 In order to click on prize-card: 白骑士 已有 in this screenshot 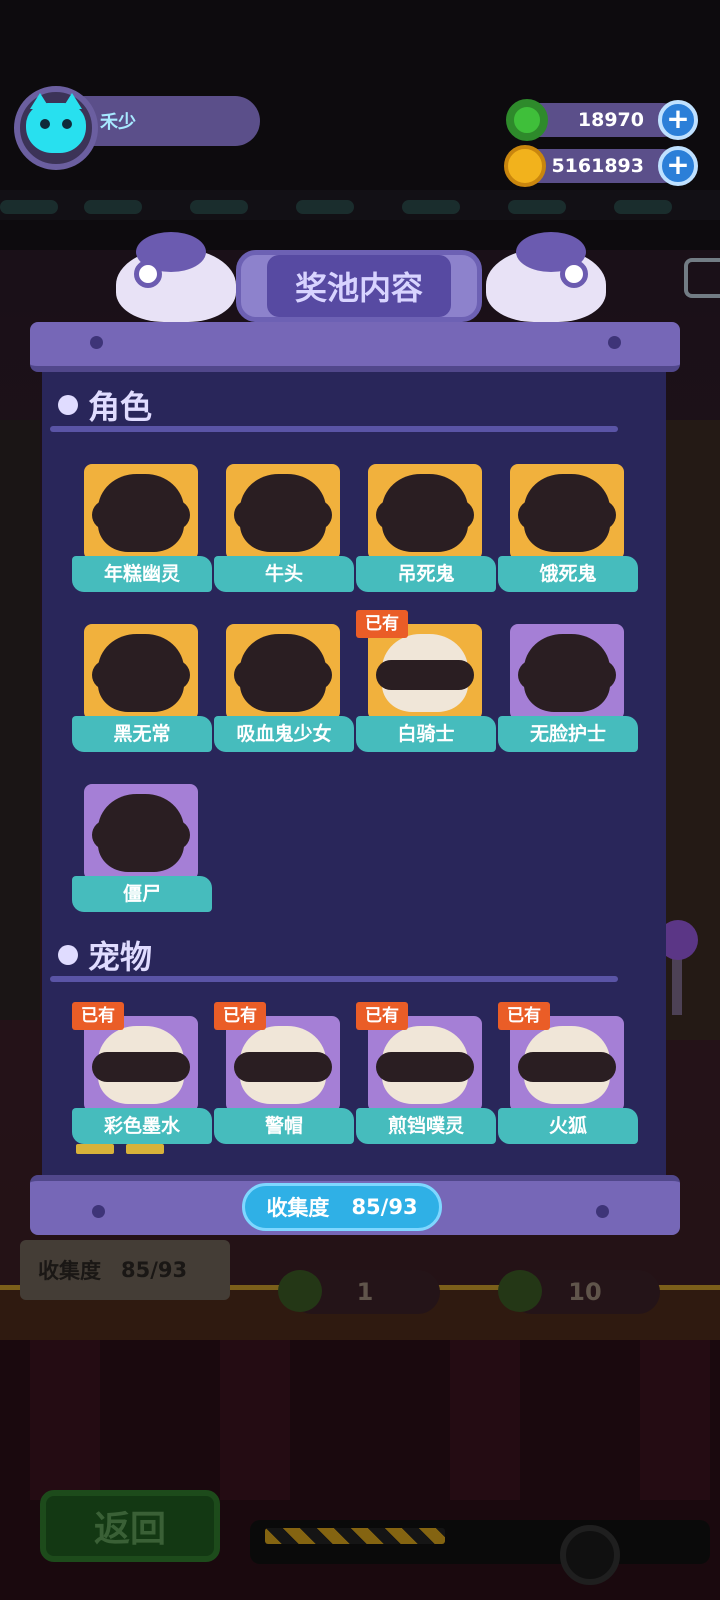, I will do `click(426, 681)`.